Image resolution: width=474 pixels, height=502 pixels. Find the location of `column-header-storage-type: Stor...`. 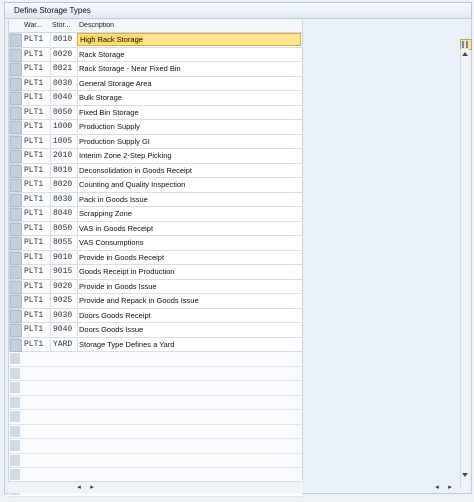

column-header-storage-type: Stor... is located at coordinates (64, 25).